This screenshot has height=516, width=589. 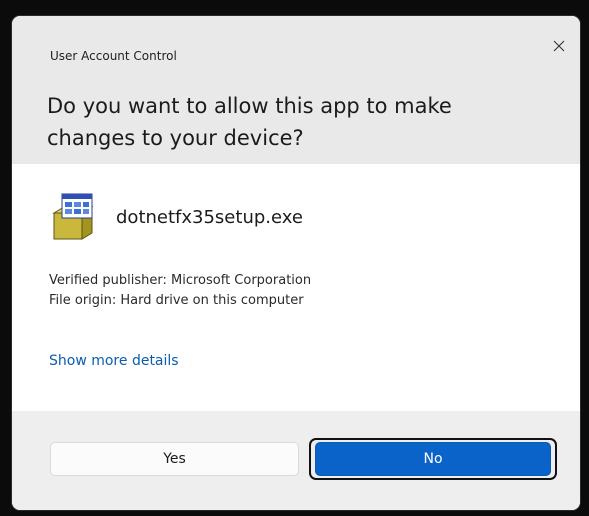 I want to click on close-button, so click(x=559, y=46).